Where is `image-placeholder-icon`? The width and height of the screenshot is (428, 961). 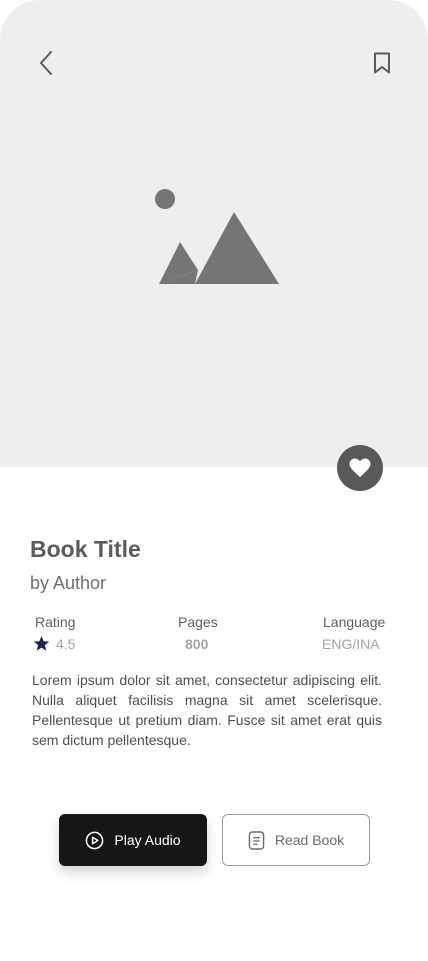
image-placeholder-icon is located at coordinates (217, 236).